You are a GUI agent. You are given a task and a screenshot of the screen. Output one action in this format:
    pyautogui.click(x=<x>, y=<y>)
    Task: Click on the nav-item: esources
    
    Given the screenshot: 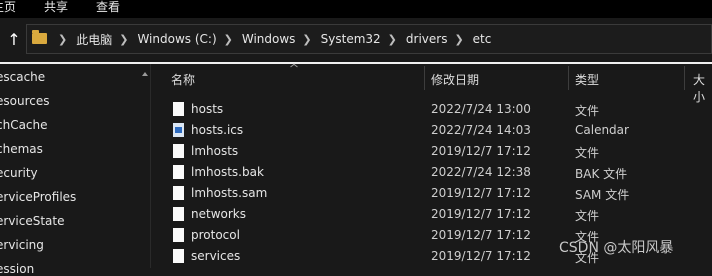 What is the action you would take?
    pyautogui.click(x=24, y=101)
    